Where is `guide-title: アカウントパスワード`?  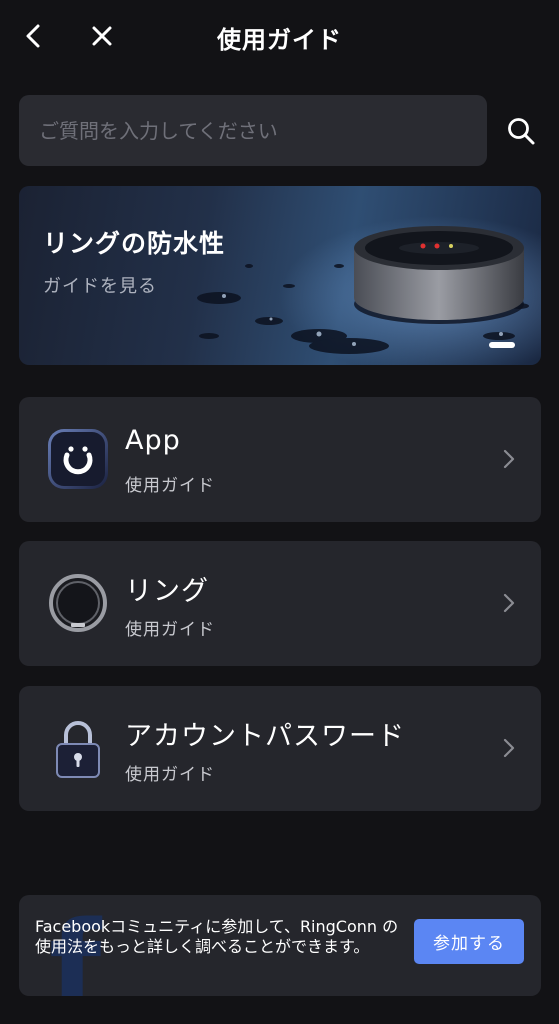 guide-title: アカウントパスワード is located at coordinates (265, 736).